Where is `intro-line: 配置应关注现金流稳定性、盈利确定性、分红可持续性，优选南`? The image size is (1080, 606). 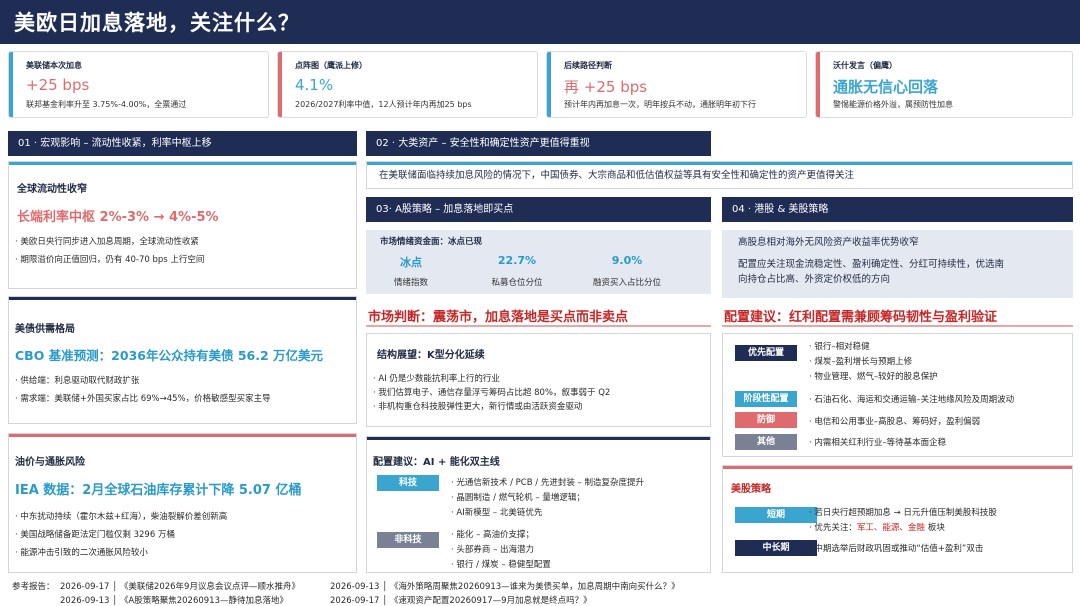
intro-line: 配置应关注现金流稳定性、盈利确定性、分红可持续性，优选南 is located at coordinates (871, 264).